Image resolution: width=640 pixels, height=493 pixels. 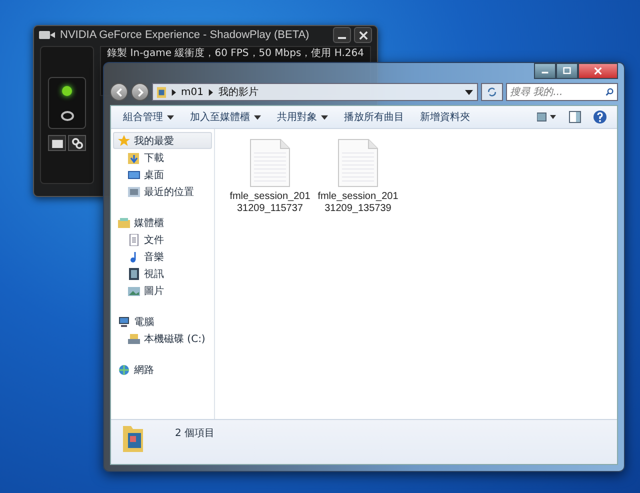 What do you see at coordinates (238, 92) in the screenshot?
I see `breadcrumb: 我的影片` at bounding box center [238, 92].